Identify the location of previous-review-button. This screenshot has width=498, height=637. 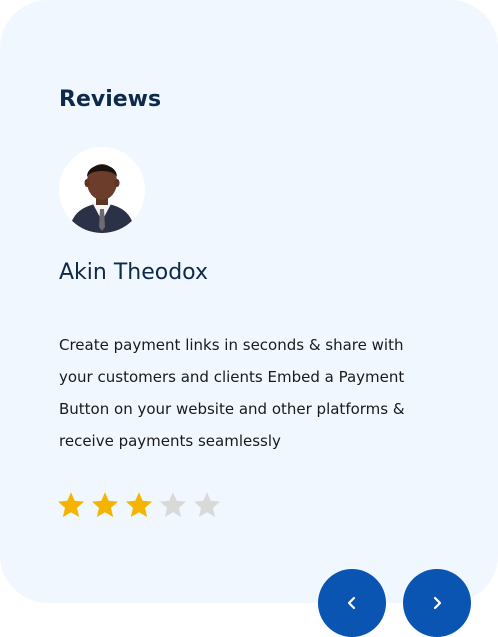
(352, 603).